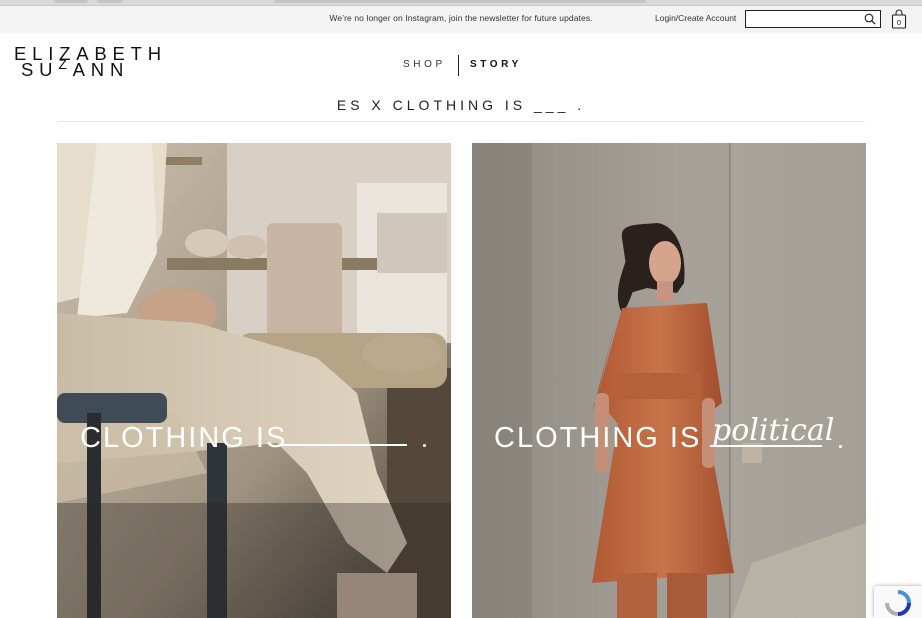 This screenshot has width=922, height=618. I want to click on recaptcha-badge, so click(898, 602).